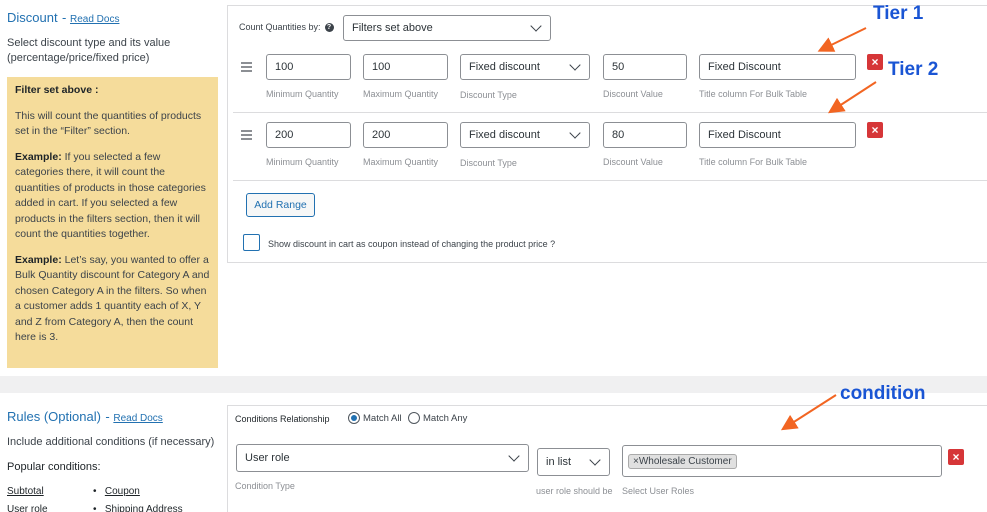  I want to click on annotation-arrows, so click(828, 229).